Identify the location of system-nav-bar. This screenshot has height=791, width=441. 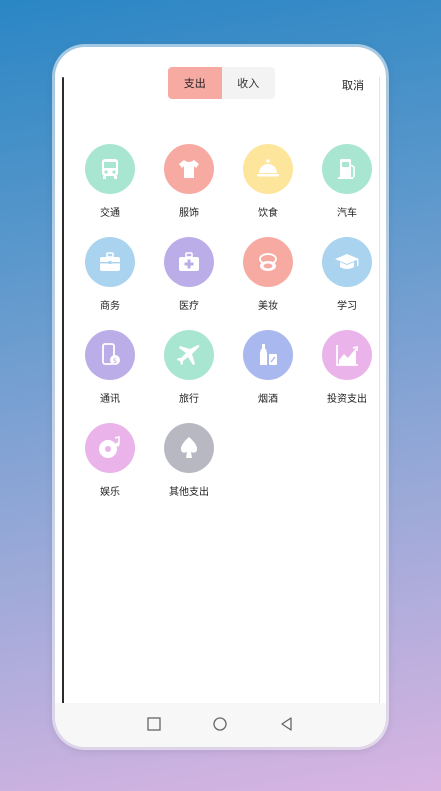
(220, 725).